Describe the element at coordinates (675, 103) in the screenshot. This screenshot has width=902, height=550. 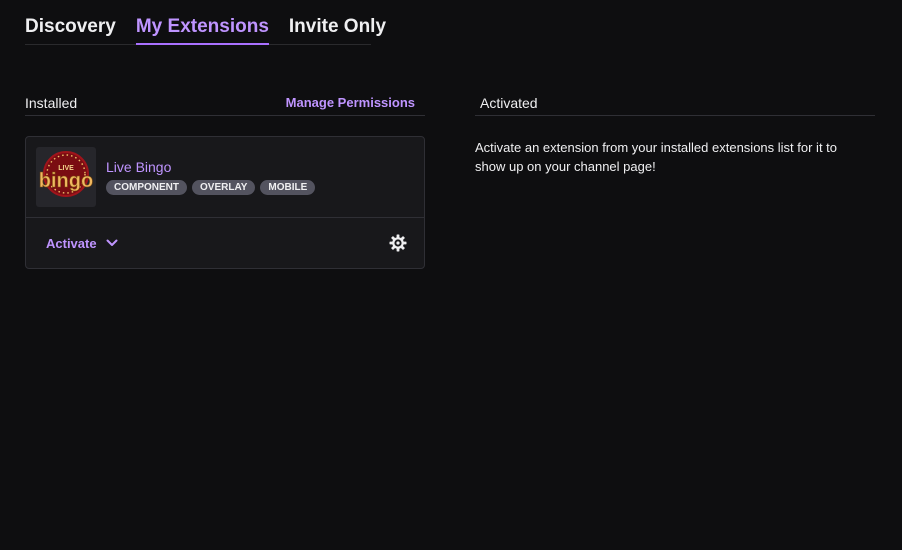
I see `activated-header: Activated` at that location.